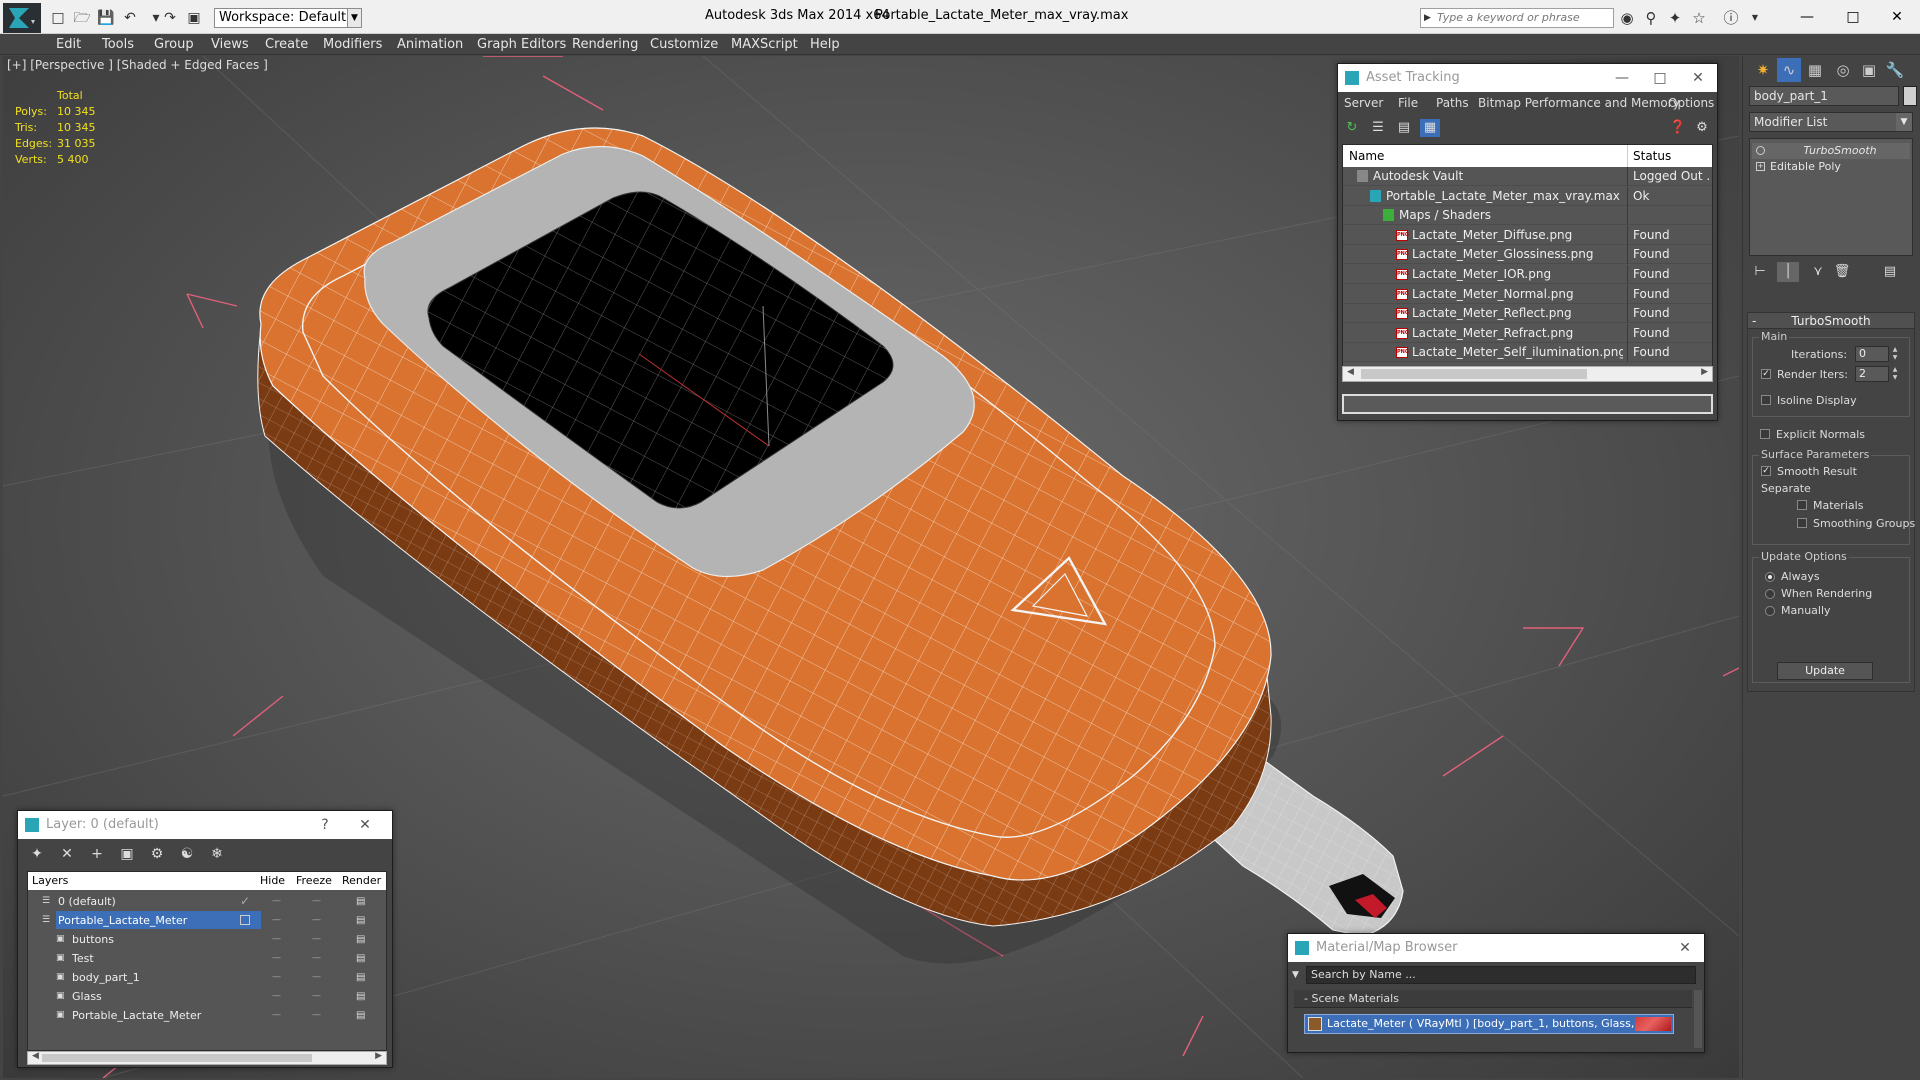  Describe the element at coordinates (207, 920) in the screenshot. I see `layer-row: ☰ Portable_Lactate_Meter — — ▤` at that location.